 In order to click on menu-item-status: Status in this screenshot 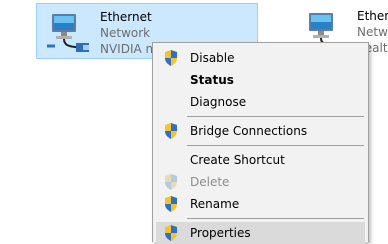, I will do `click(260, 80)`.